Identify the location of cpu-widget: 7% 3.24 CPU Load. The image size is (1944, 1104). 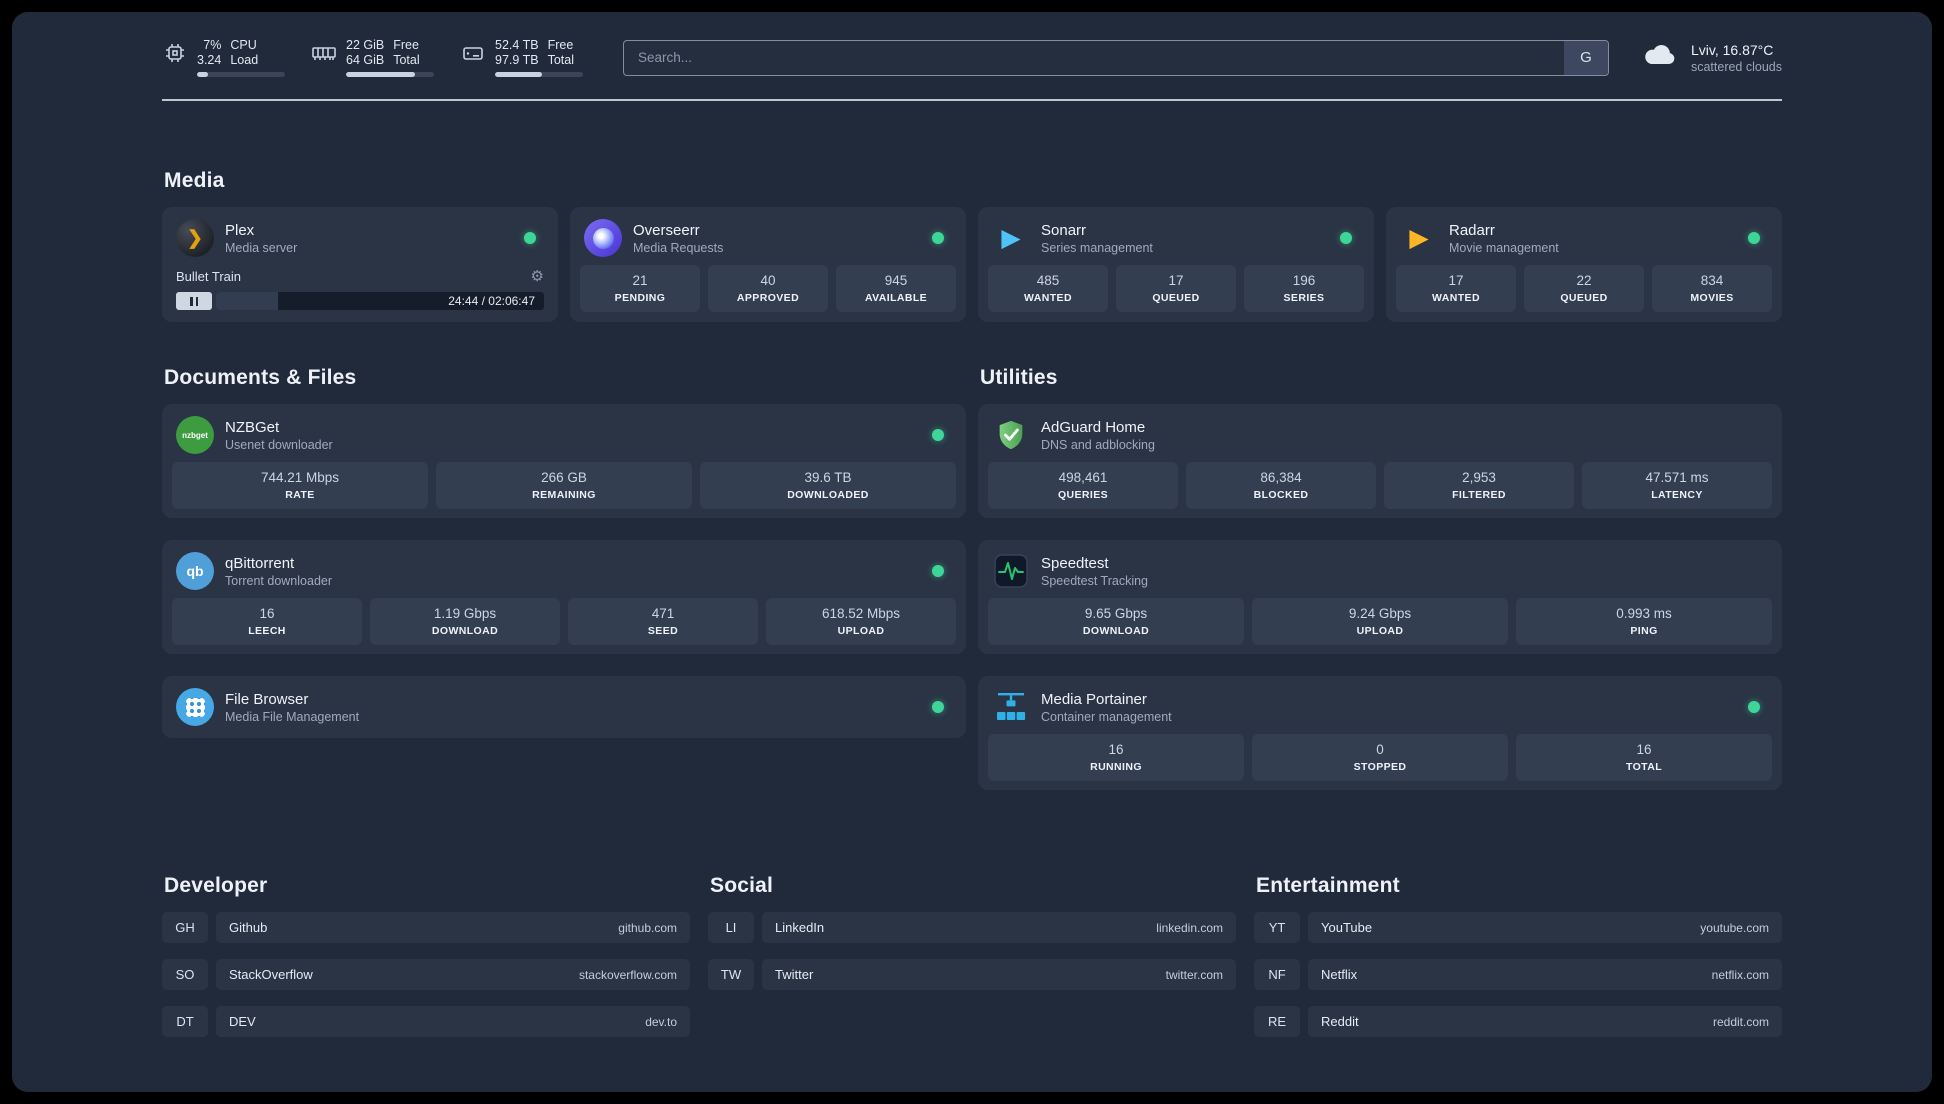
(223, 57).